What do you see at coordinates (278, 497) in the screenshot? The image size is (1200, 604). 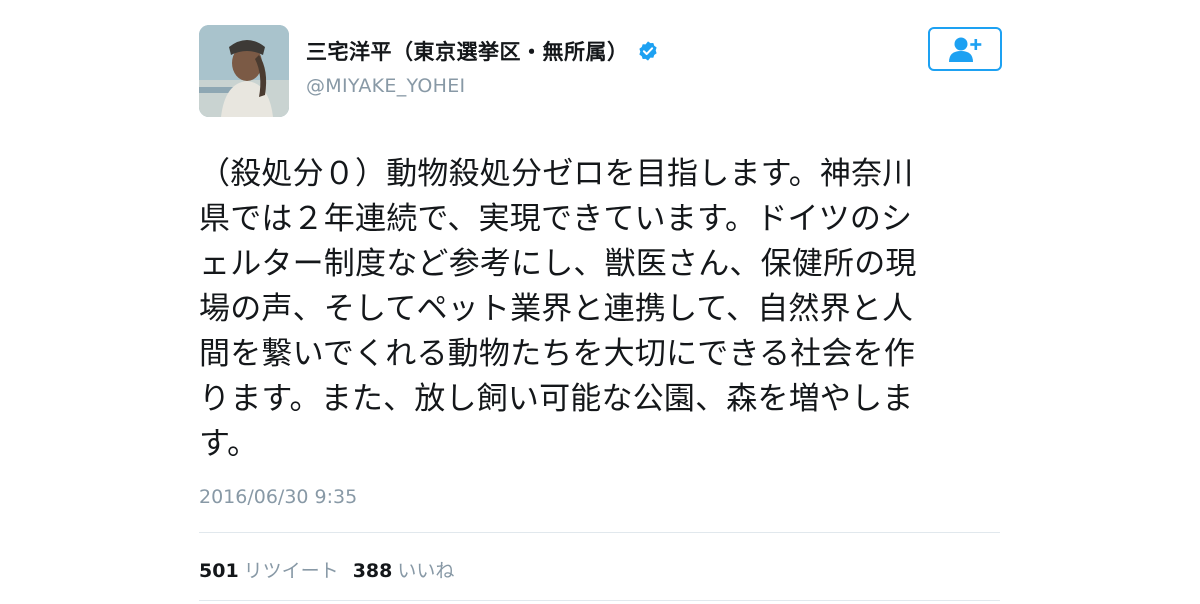 I see `tweet-timestamp: 2016/06/30 9:35` at bounding box center [278, 497].